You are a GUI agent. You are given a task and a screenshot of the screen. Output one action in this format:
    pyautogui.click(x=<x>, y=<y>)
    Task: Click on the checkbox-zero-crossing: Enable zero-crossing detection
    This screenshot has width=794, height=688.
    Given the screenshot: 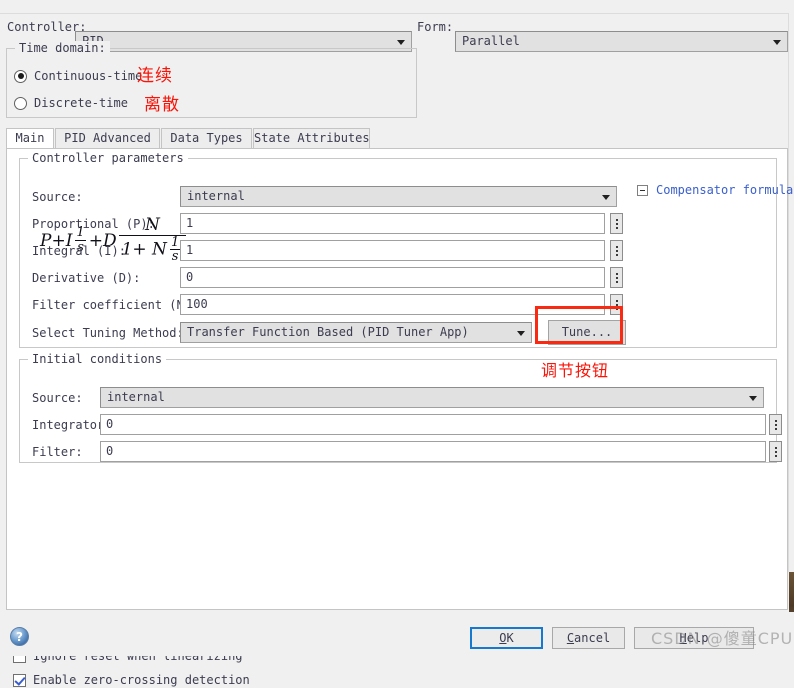 What is the action you would take?
    pyautogui.click(x=131, y=680)
    